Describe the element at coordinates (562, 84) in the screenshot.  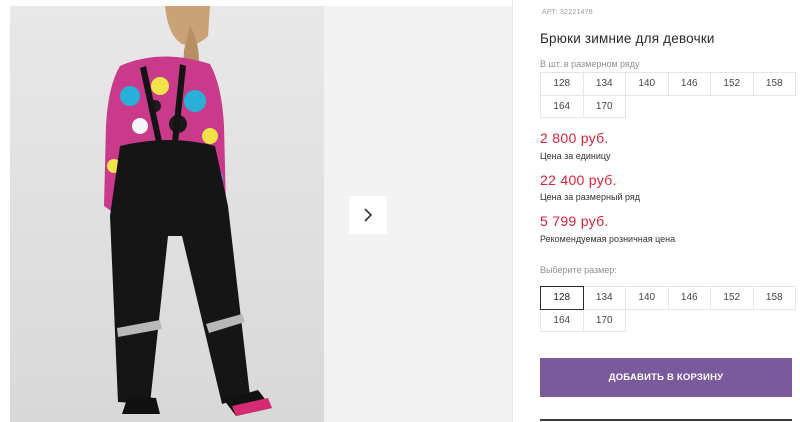
I see `row-size-cell: 128` at that location.